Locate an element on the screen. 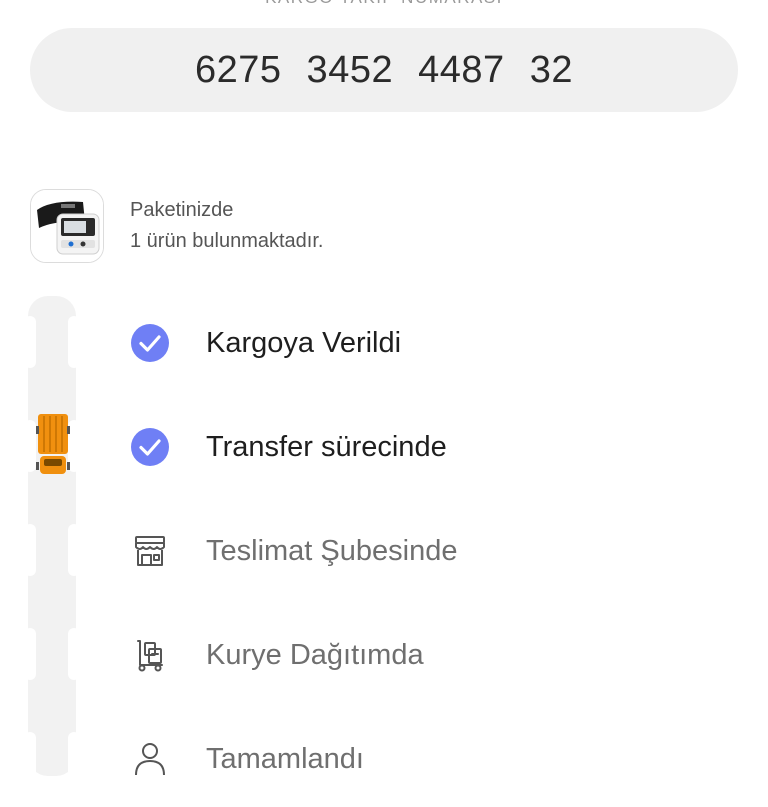 The image size is (768, 807). blood-pressure-monitor-image is located at coordinates (67, 226).